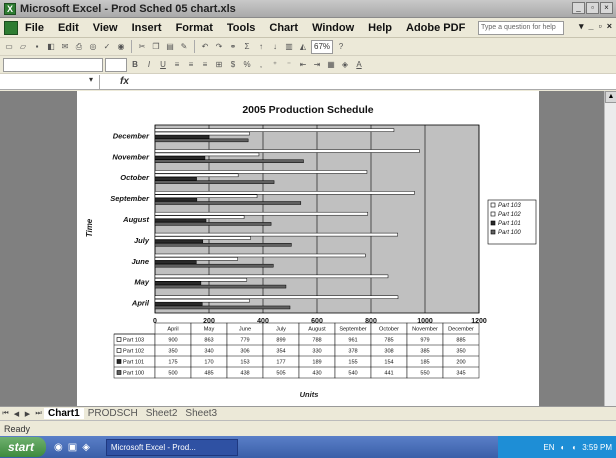 This screenshot has height=458, width=616. Describe the element at coordinates (303, 65) in the screenshot. I see `decrease-indent-icon: ⇤` at that location.